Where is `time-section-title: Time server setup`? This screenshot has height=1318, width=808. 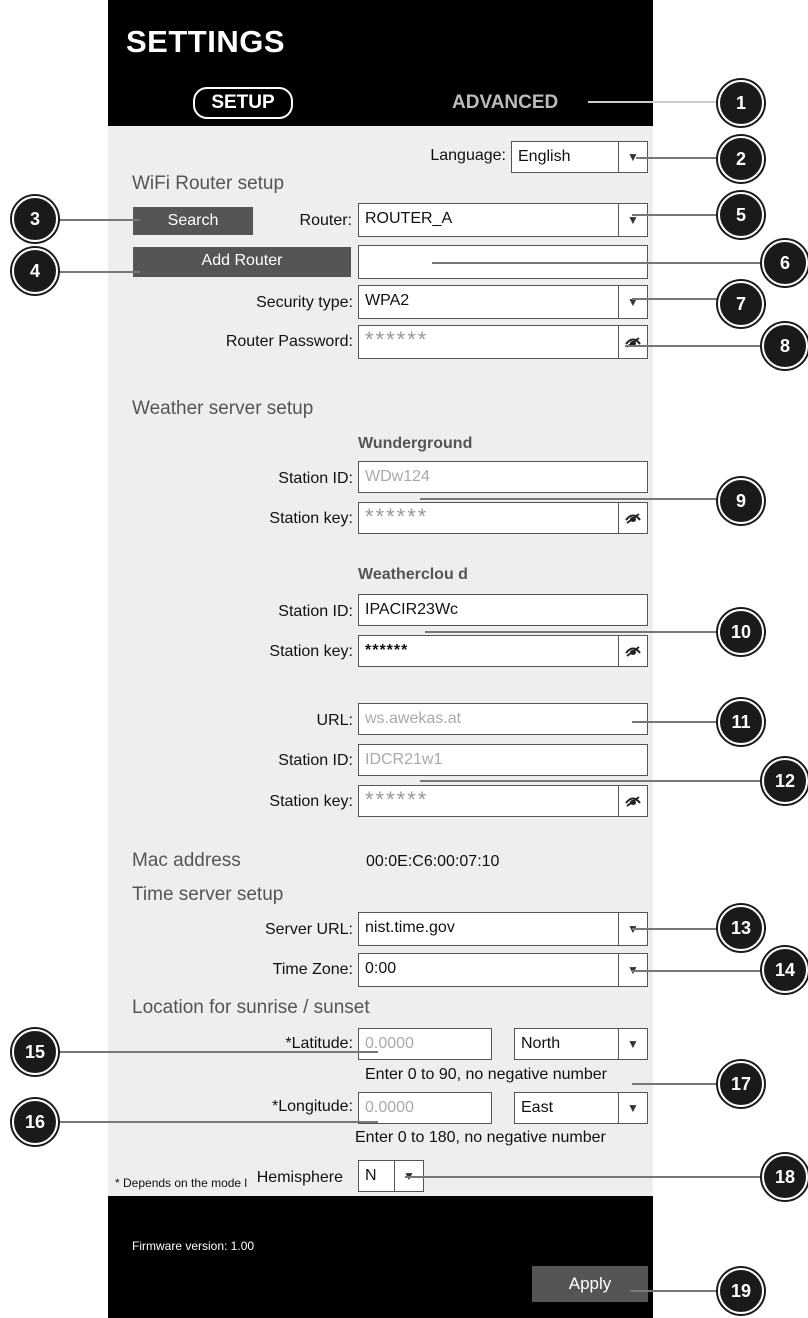 time-section-title: Time server setup is located at coordinates (208, 894).